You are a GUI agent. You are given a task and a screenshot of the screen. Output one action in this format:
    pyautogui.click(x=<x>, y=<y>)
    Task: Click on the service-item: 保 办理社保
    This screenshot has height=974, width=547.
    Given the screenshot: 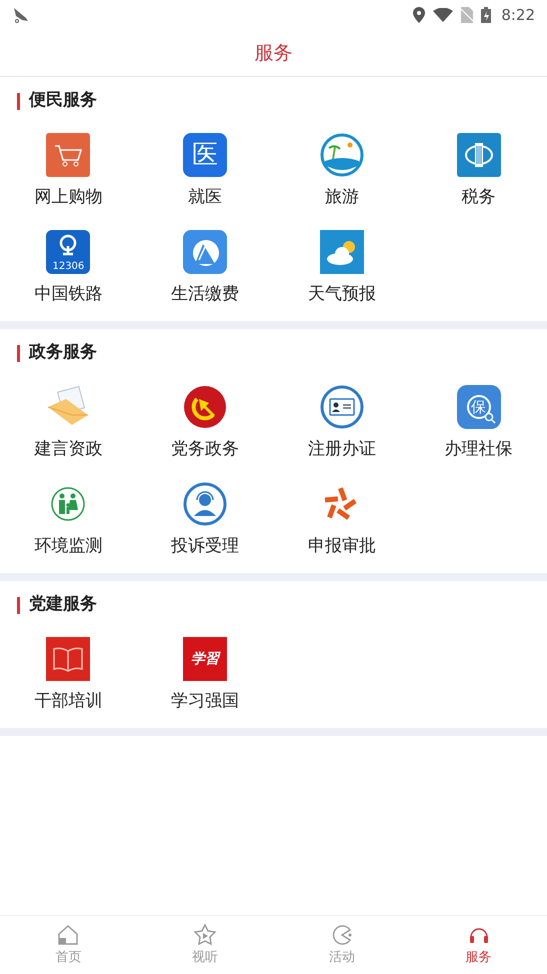 What is the action you would take?
    pyautogui.click(x=478, y=425)
    